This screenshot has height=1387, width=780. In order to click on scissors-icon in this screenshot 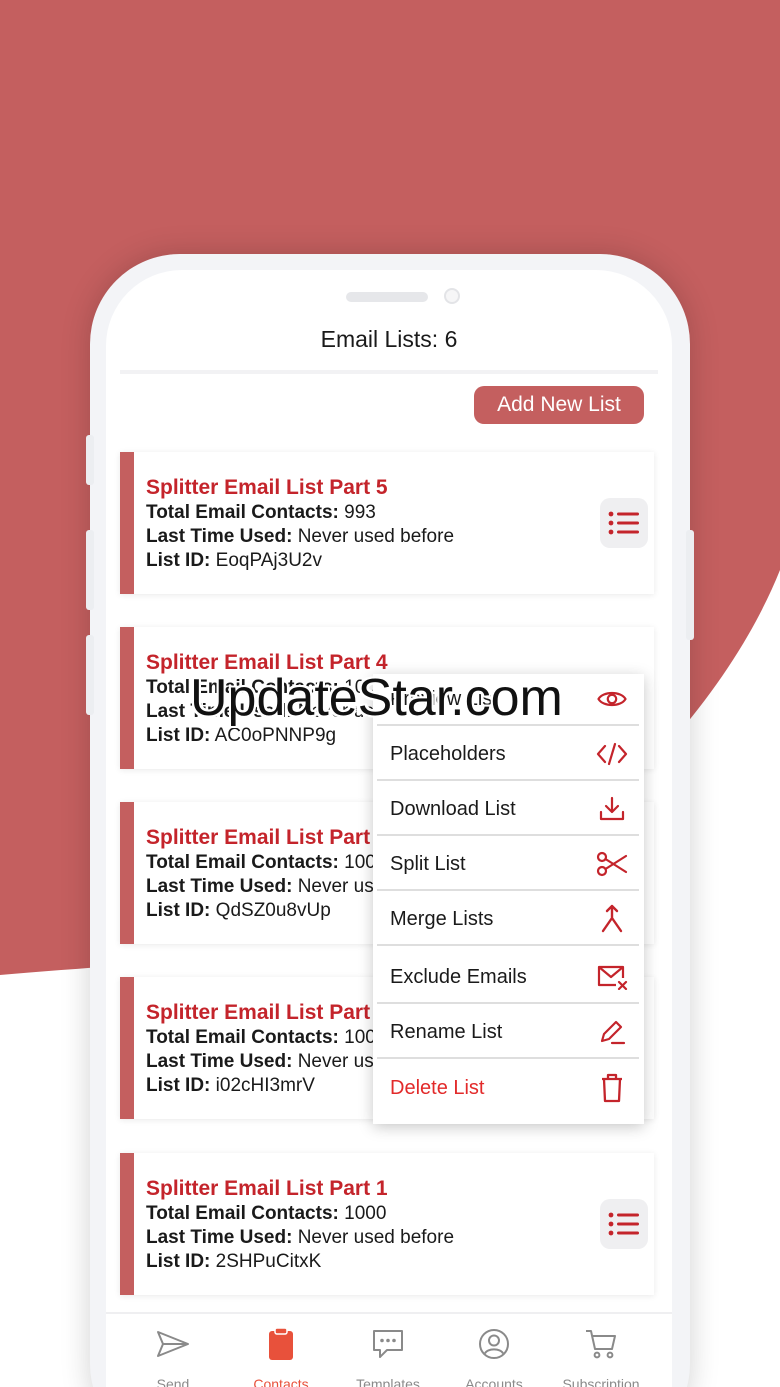, I will do `click(612, 864)`.